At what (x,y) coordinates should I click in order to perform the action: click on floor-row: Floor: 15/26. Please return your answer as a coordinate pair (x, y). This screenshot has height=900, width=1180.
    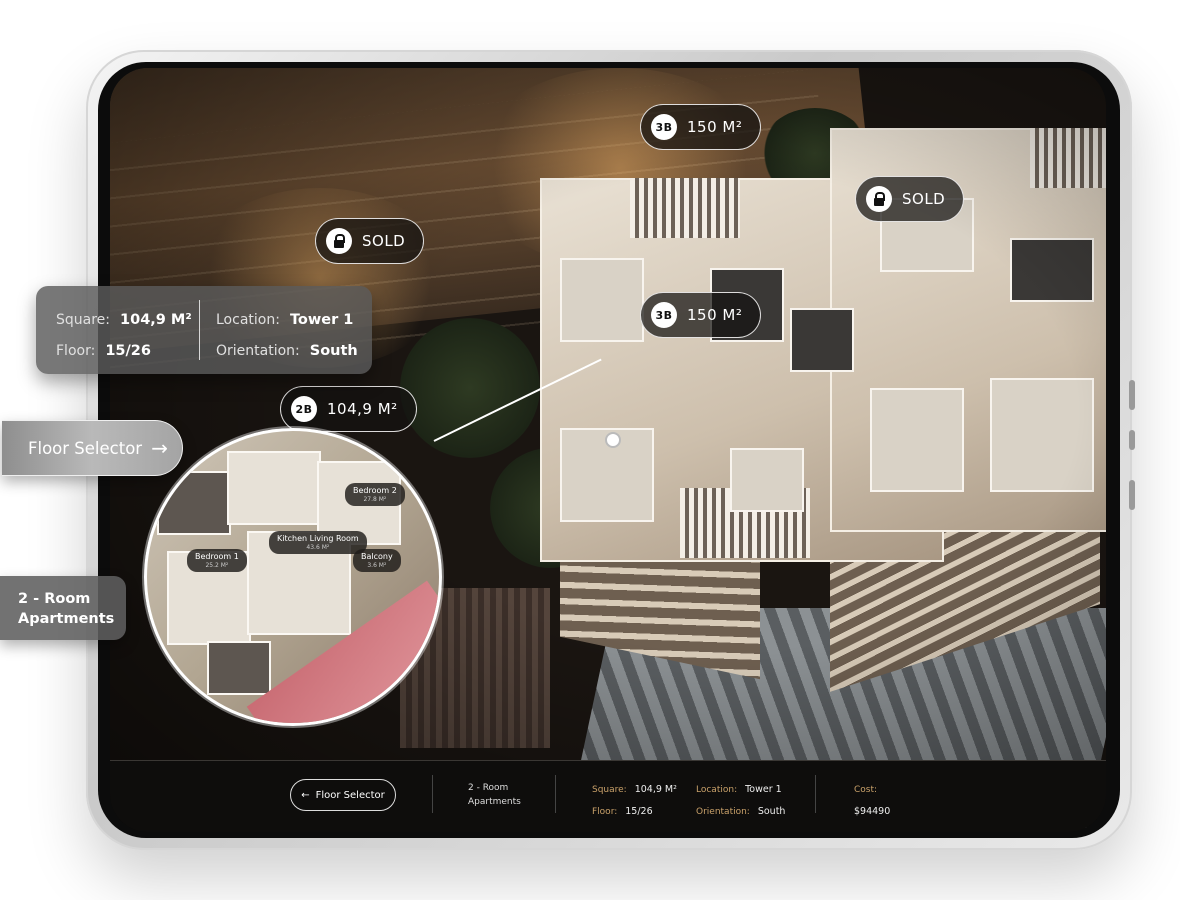
    Looking at the image, I should click on (124, 350).